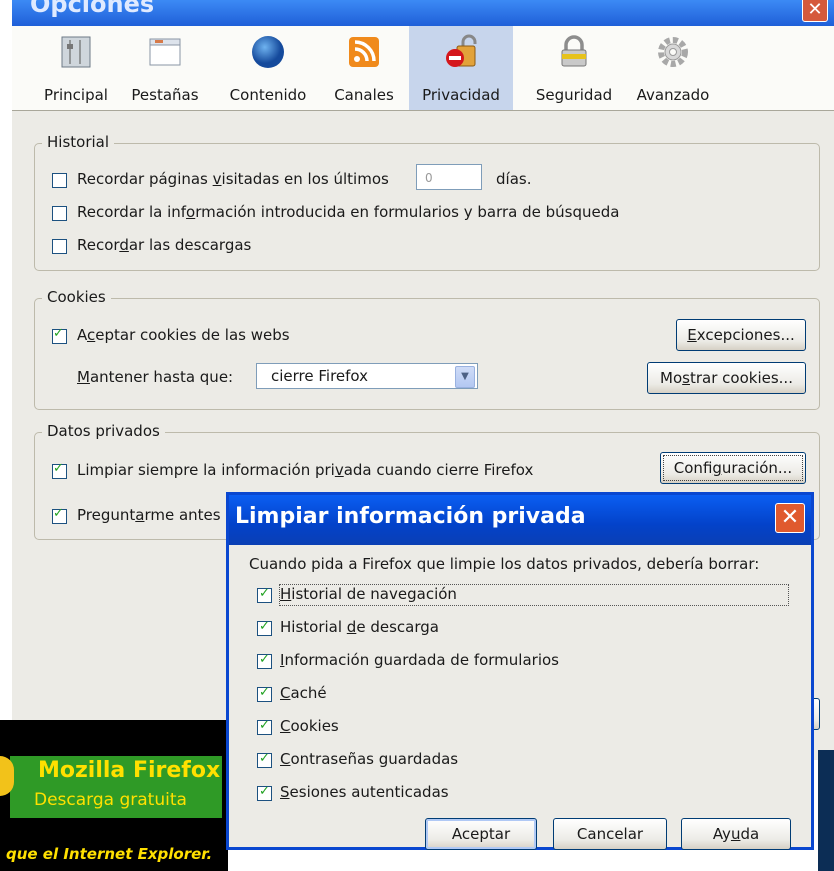 The width and height of the screenshot is (834, 871). Describe the element at coordinates (76, 52) in the screenshot. I see `switch-icon` at that location.